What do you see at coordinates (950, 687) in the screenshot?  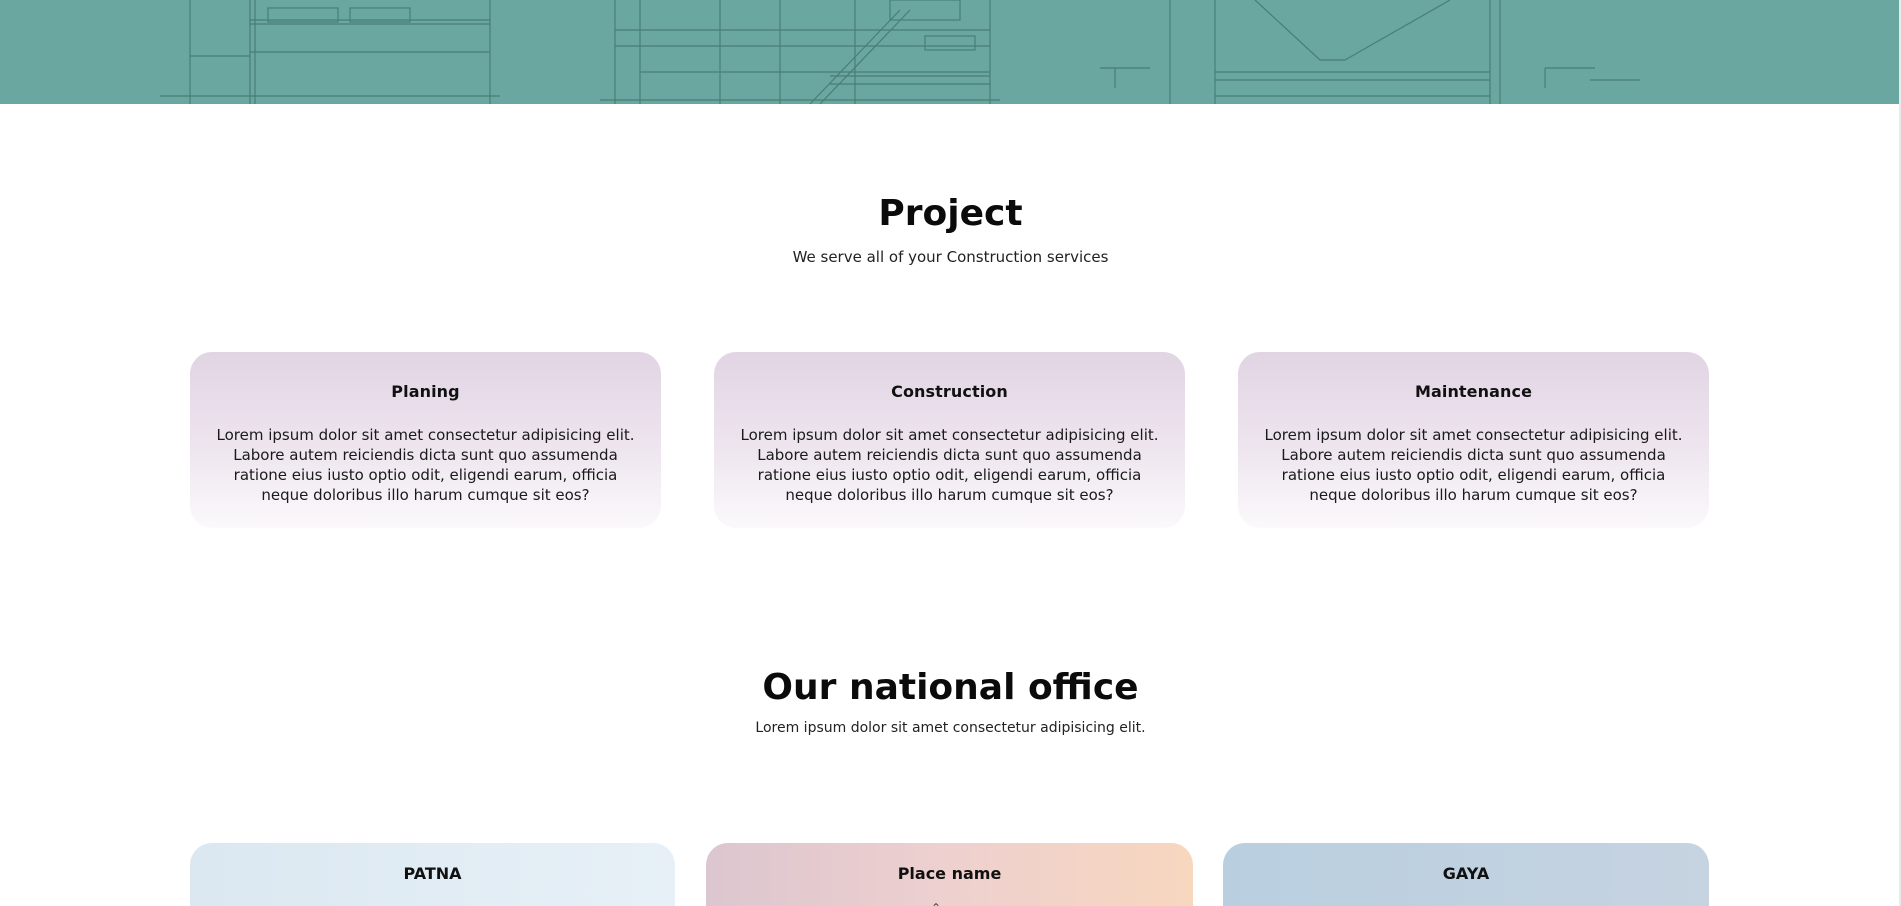 I see `office-section-title: Our national office` at bounding box center [950, 687].